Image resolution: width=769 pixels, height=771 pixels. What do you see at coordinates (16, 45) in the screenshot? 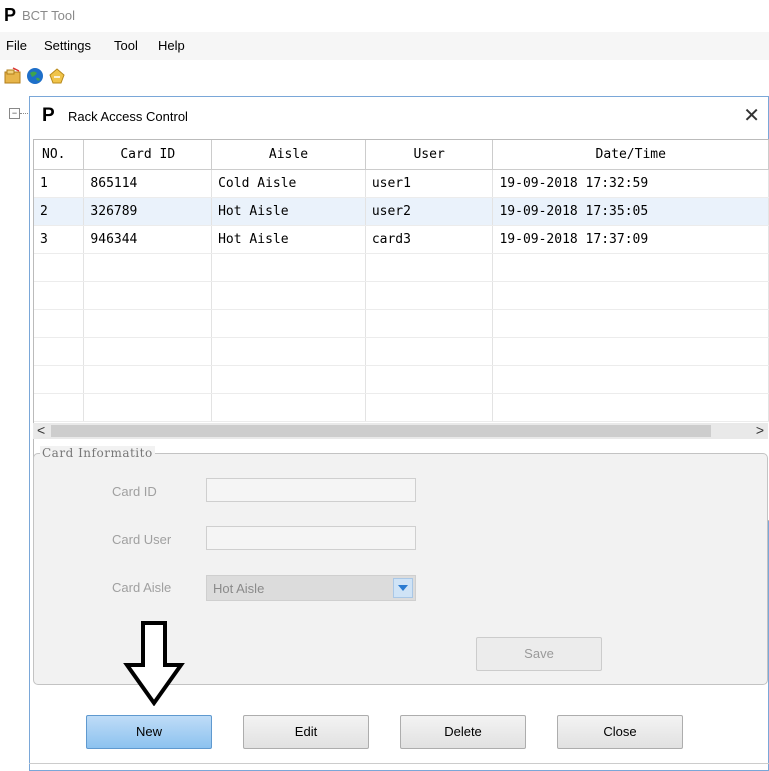
I see `menu-file: File` at bounding box center [16, 45].